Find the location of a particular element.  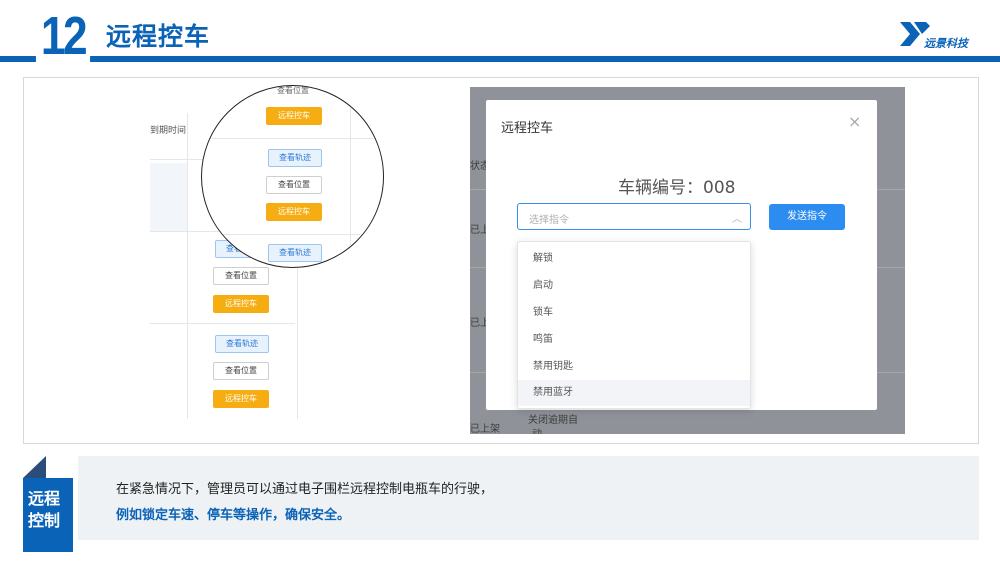

close-icon: × is located at coordinates (854, 121).